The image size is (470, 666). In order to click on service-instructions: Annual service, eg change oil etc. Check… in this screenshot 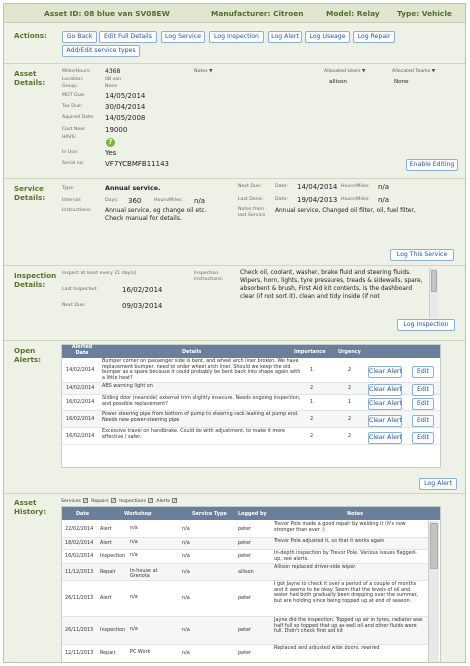, I will do `click(156, 214)`.